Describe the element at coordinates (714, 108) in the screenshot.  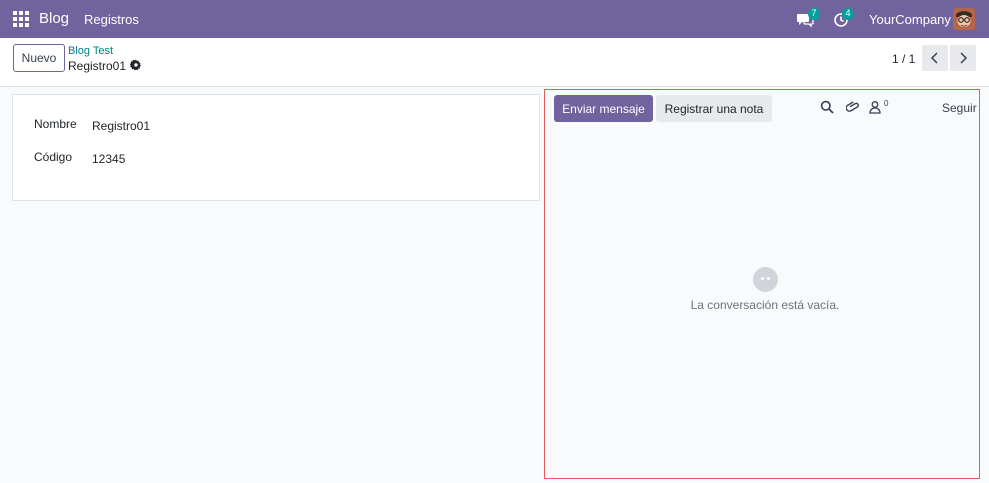
I see `log-note-button: Registrar una nota` at that location.